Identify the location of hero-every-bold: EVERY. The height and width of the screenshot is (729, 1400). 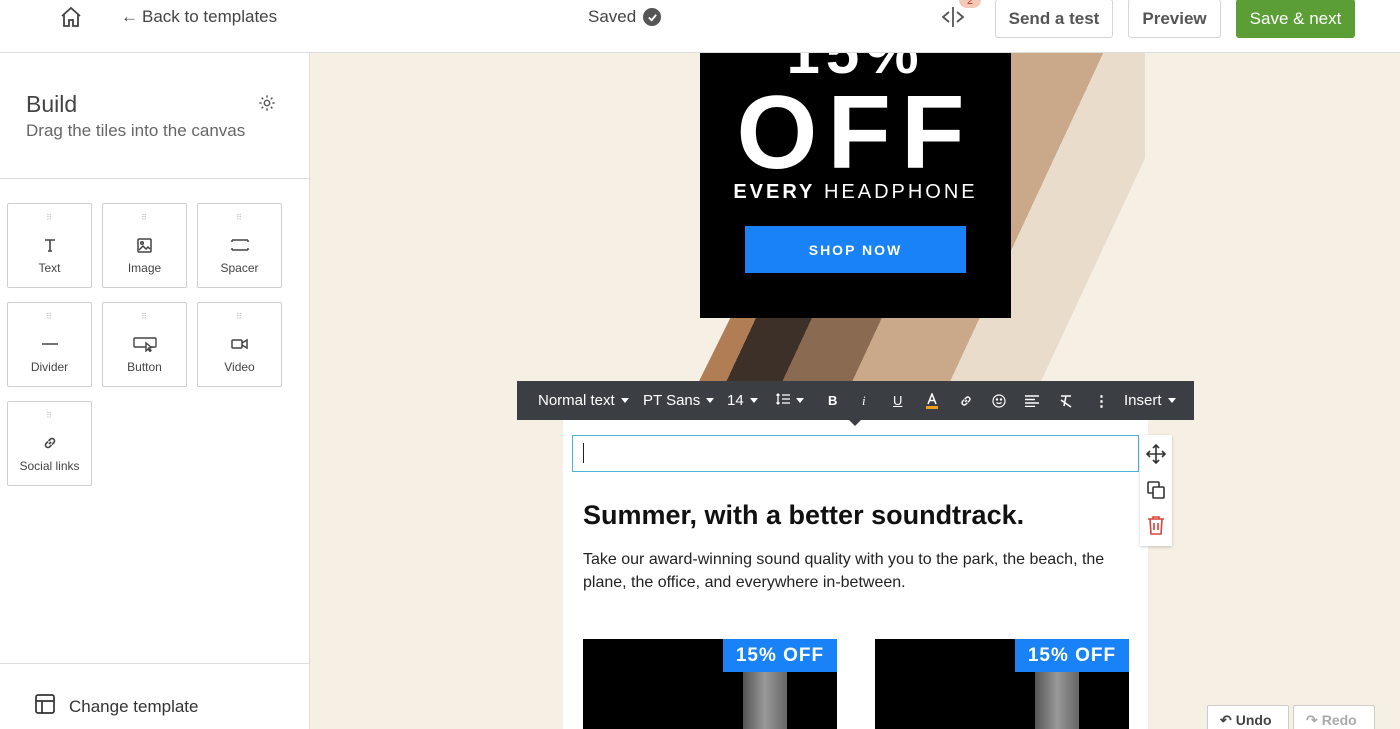
(774, 192).